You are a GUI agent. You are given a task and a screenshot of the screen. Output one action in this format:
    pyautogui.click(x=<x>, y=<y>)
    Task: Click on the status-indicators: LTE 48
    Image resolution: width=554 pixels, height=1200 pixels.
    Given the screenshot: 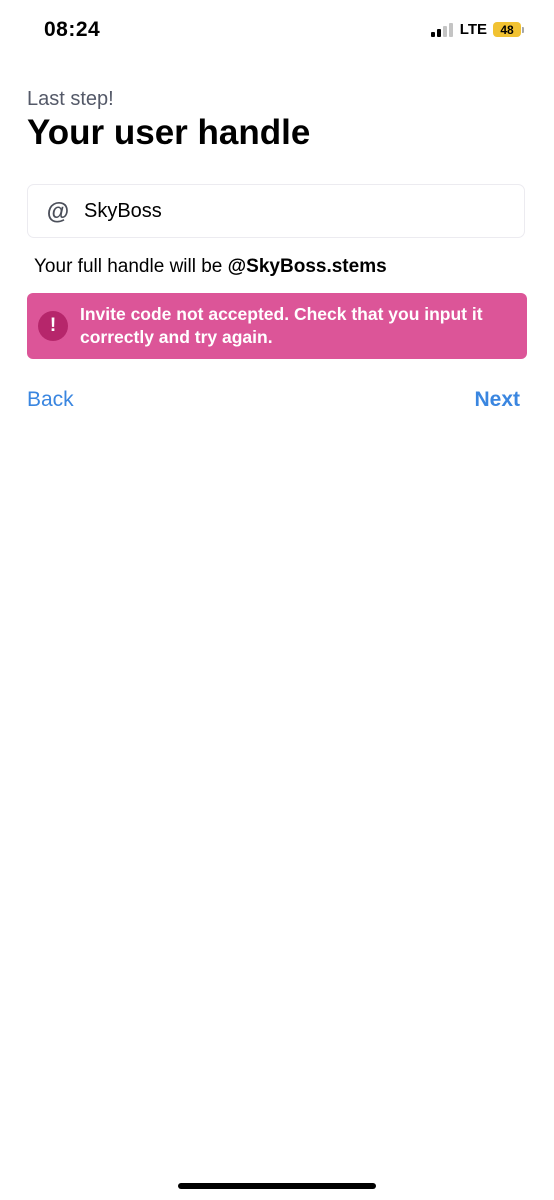 What is the action you would take?
    pyautogui.click(x=477, y=29)
    